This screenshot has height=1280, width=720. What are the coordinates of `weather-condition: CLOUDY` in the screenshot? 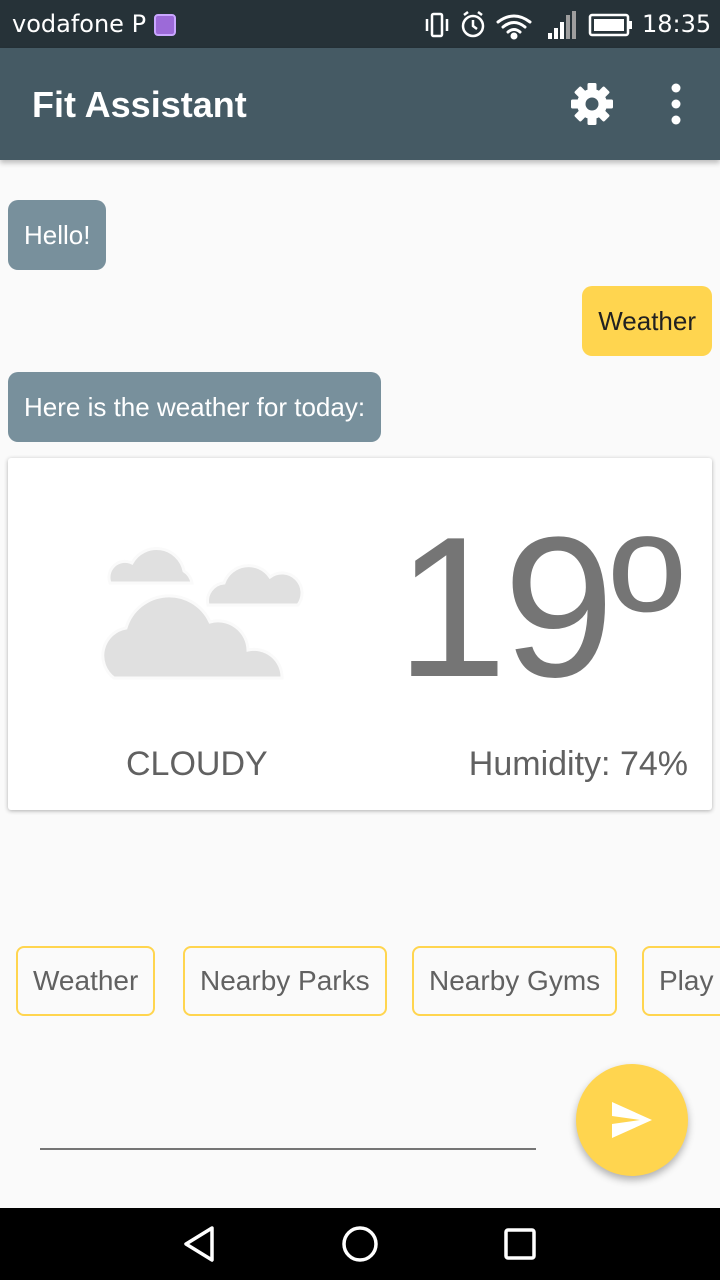 It's located at (197, 764).